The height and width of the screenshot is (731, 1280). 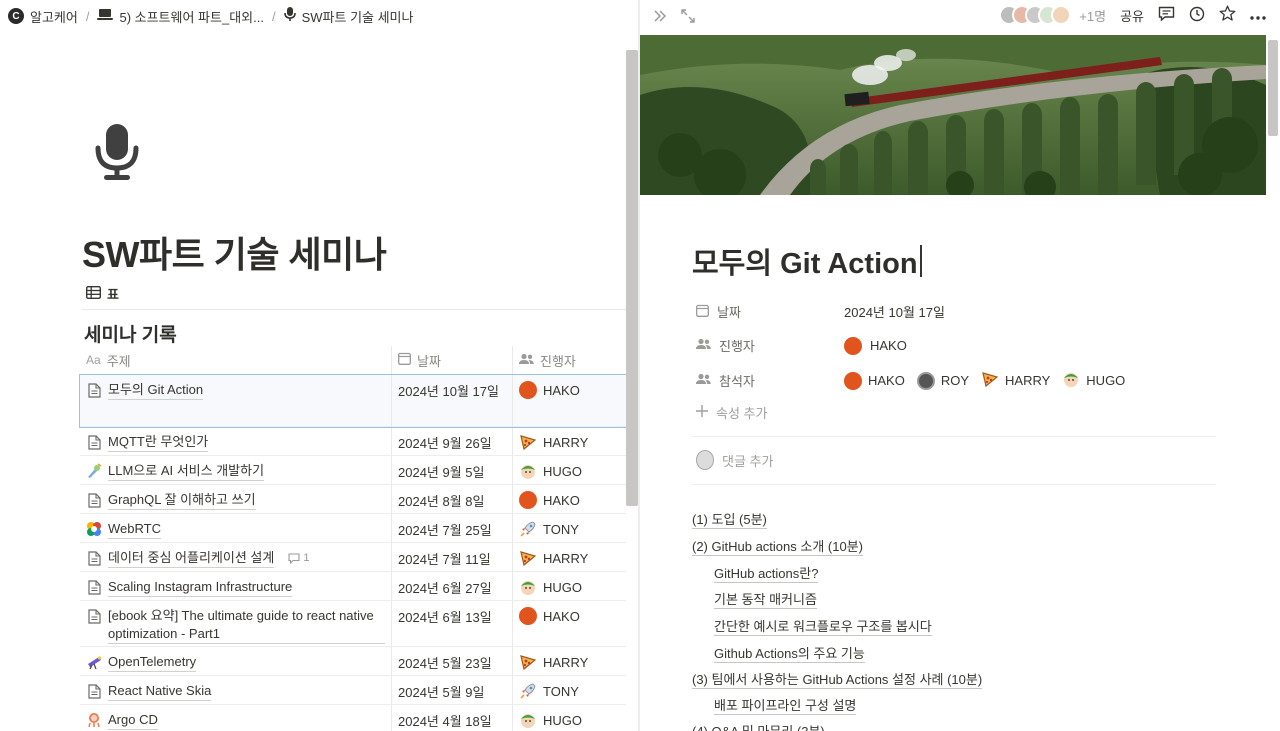 I want to click on comment-icon, so click(x=1166, y=15).